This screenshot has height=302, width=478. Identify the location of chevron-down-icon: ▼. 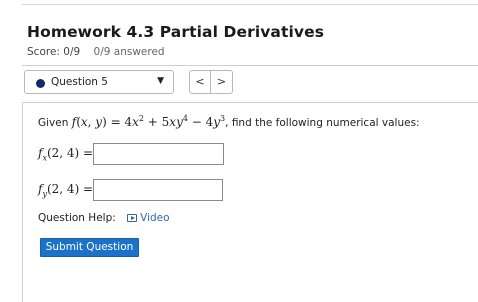
(160, 81).